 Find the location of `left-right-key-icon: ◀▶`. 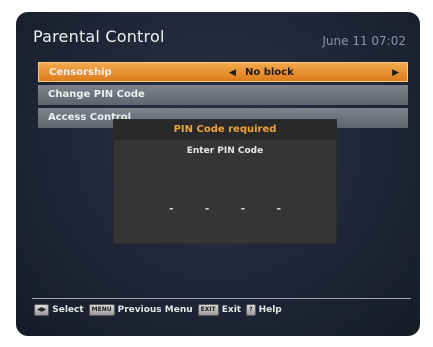

left-right-key-icon: ◀▶ is located at coordinates (42, 310).